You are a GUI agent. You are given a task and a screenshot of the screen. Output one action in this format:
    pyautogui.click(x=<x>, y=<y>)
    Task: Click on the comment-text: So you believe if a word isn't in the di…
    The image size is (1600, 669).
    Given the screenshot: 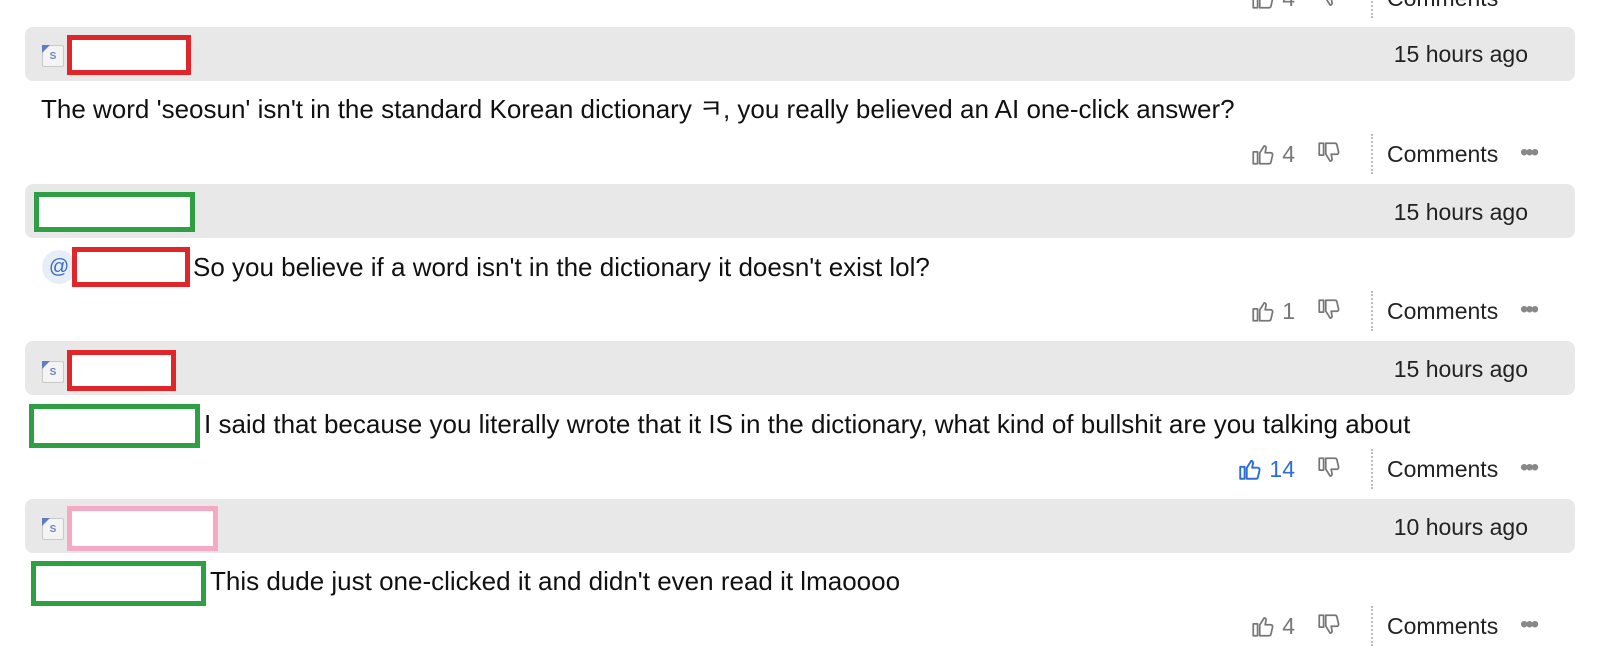 What is the action you would take?
    pyautogui.click(x=561, y=267)
    